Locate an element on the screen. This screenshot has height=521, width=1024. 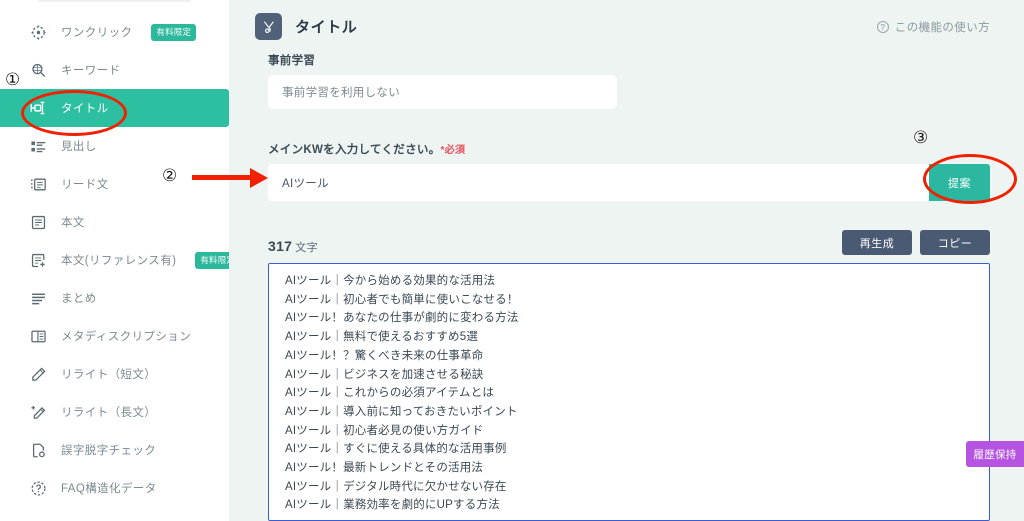
result-line: AIツール！最新トレンドとその活用法 is located at coordinates (384, 468).